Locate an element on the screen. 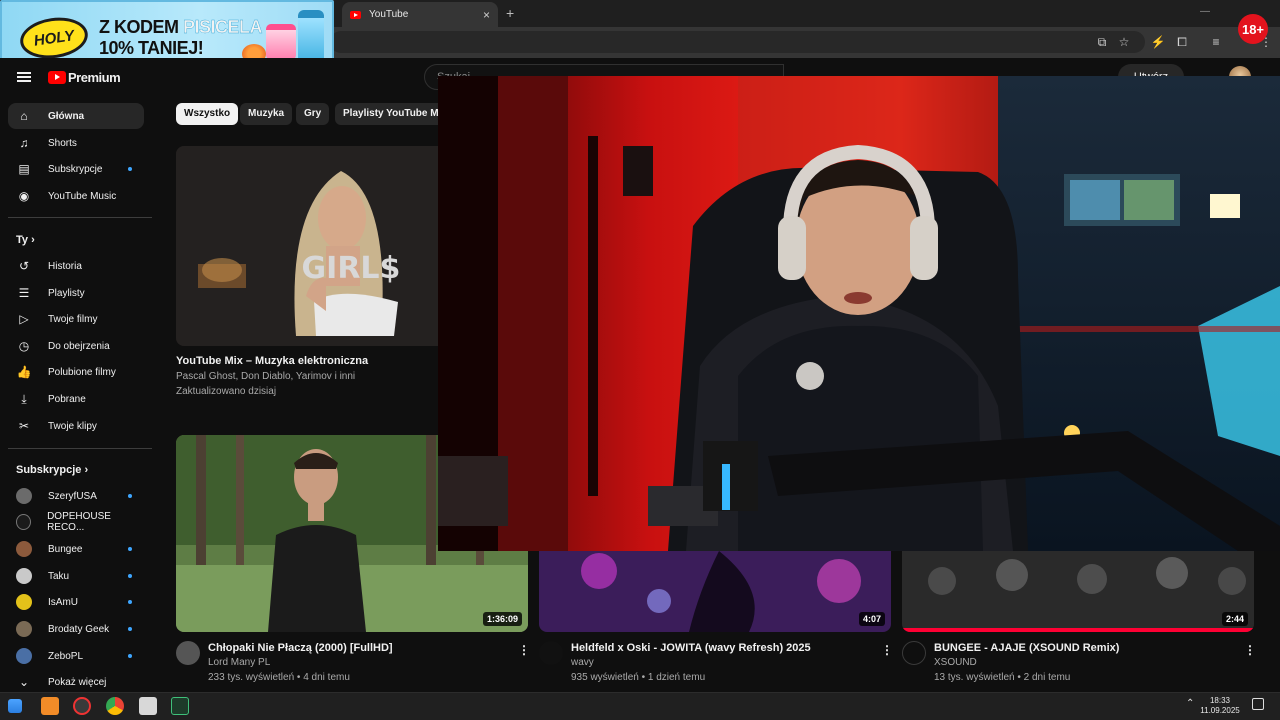 The height and width of the screenshot is (720, 1280). taskbar-app-recorder-icon is located at coordinates (82, 706).